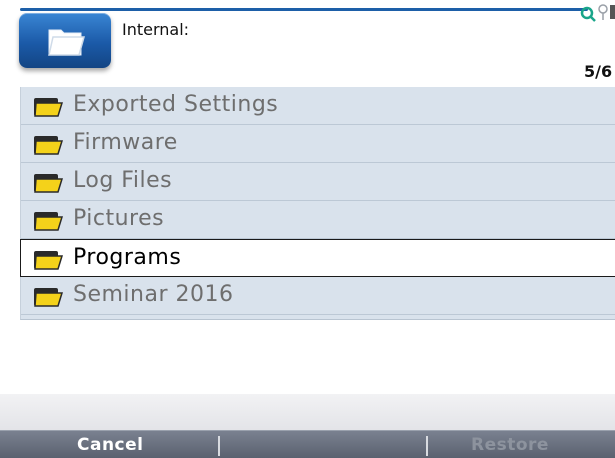 This screenshot has width=615, height=458. What do you see at coordinates (510, 445) in the screenshot?
I see `restore-button: Restore` at bounding box center [510, 445].